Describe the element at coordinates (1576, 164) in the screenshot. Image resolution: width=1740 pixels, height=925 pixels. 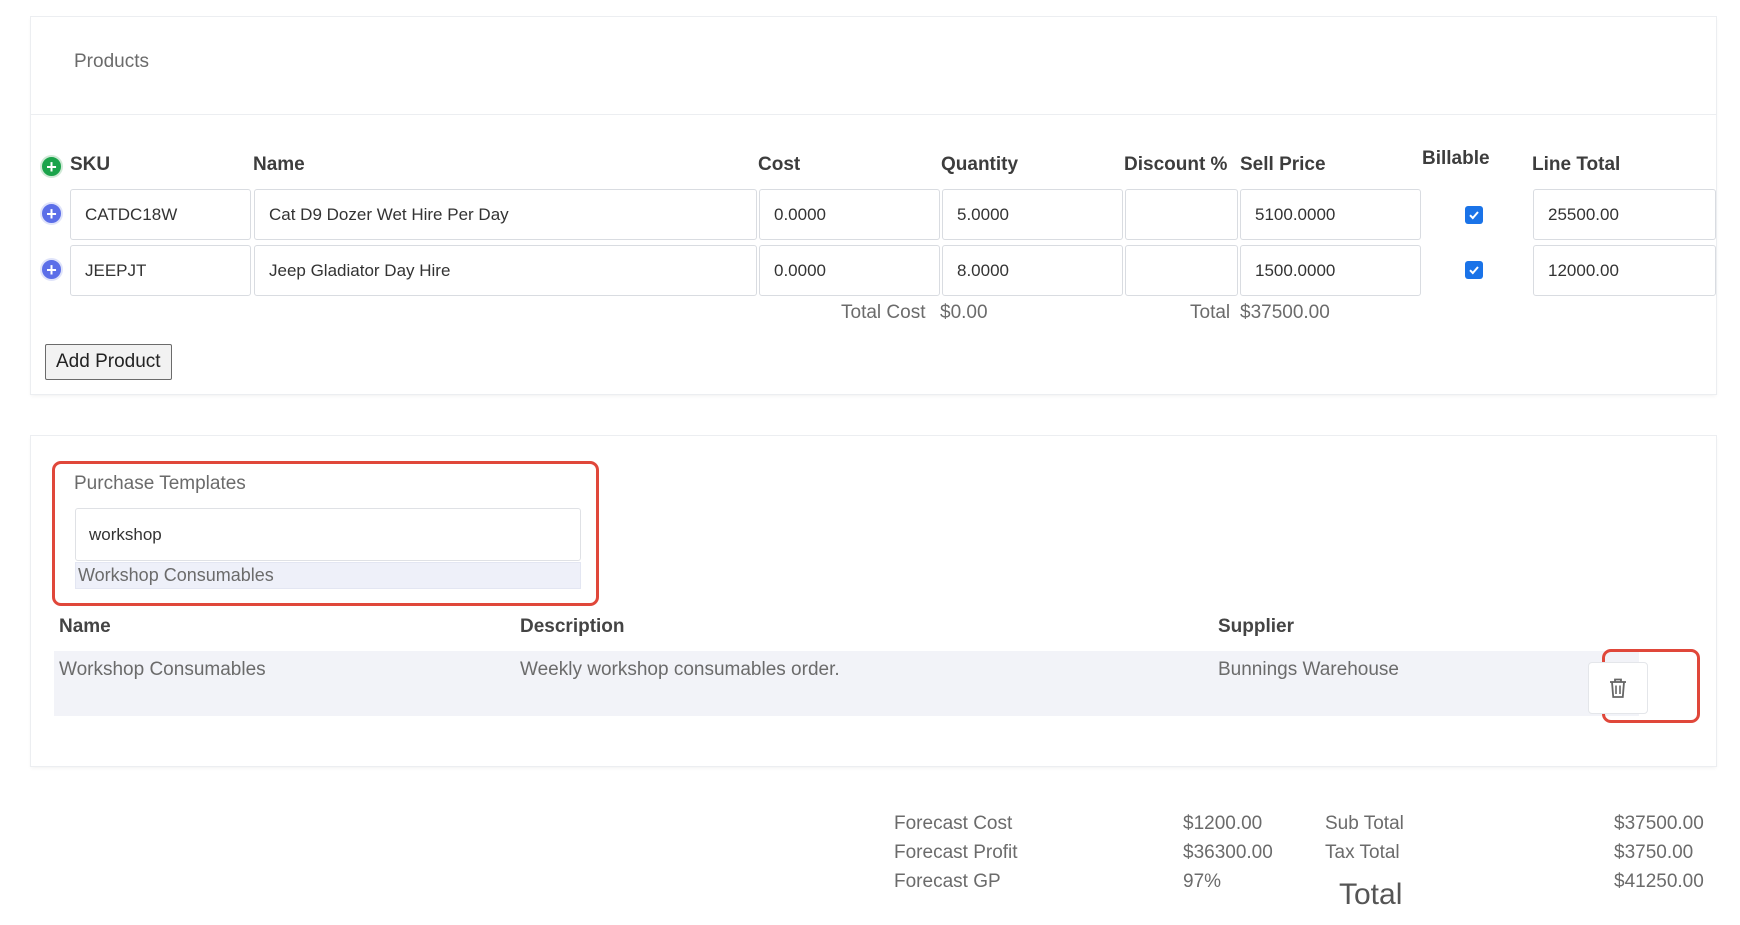
I see `column-header-line-total: Line Total` at that location.